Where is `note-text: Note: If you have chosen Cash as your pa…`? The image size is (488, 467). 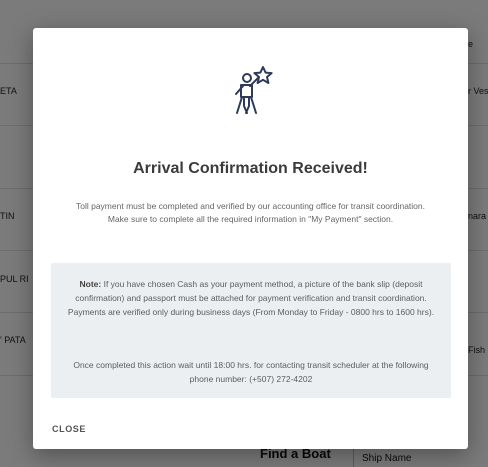 note-text: Note: If you have chosen Cash as your pa… is located at coordinates (251, 298).